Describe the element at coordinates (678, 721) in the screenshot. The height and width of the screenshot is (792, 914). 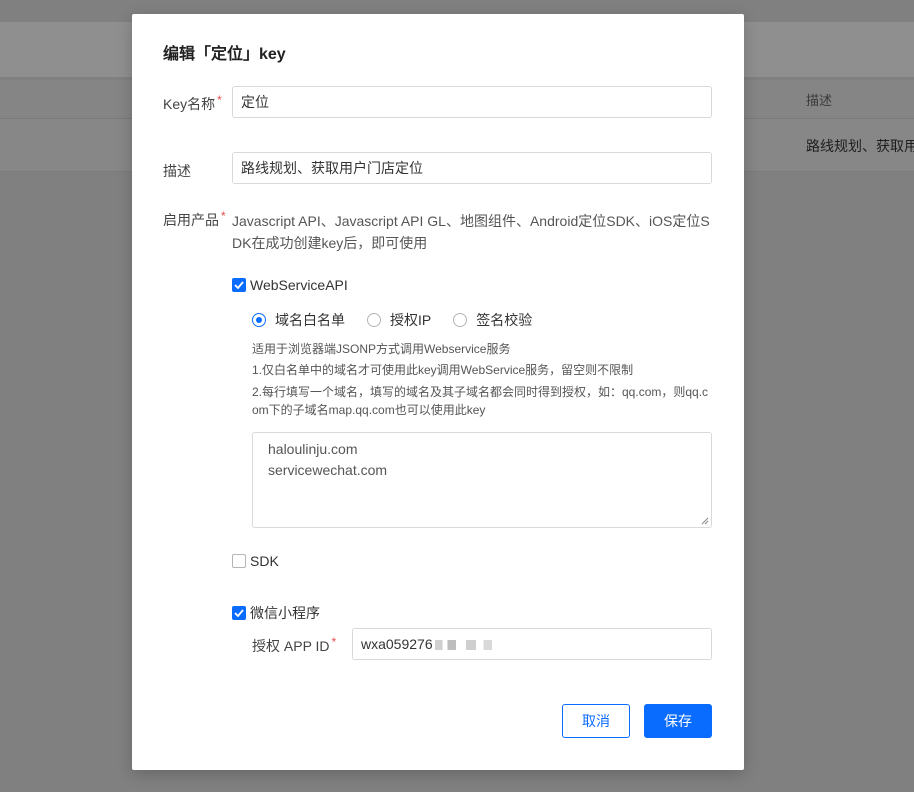
I see `save-button: 保存` at that location.